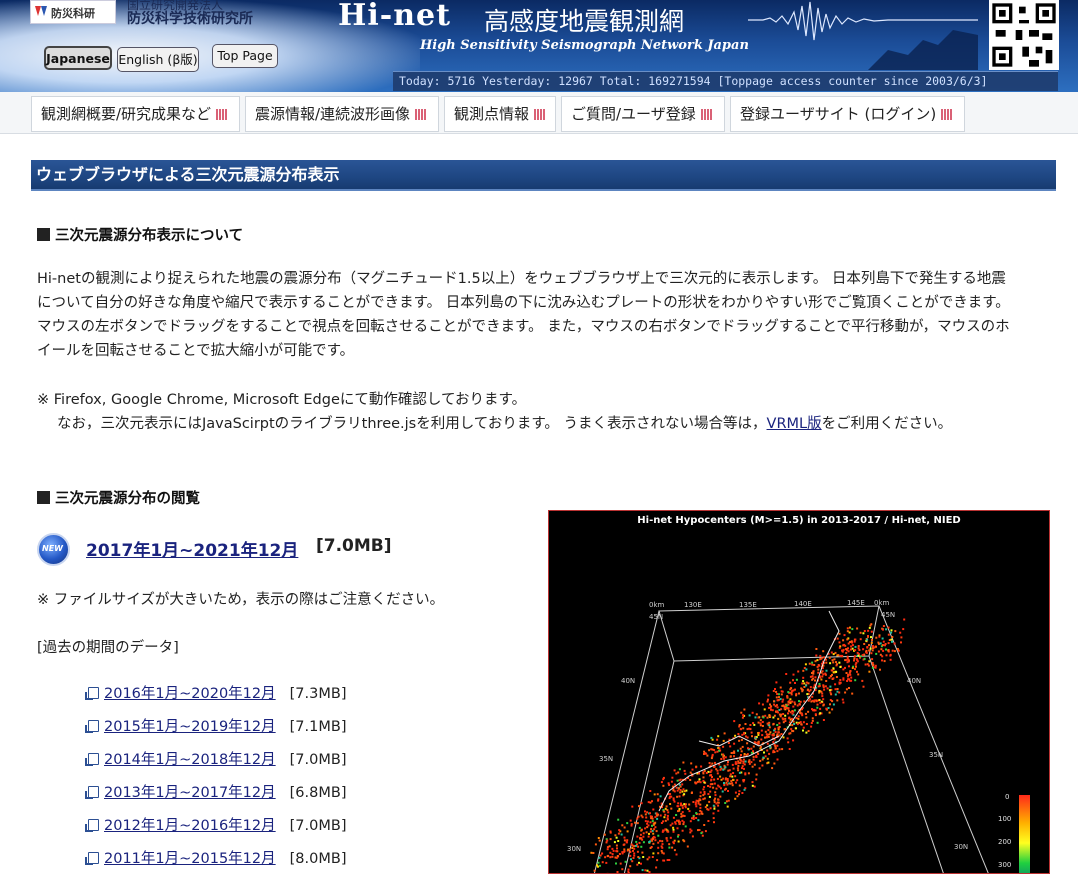 Image resolution: width=1078 pixels, height=874 pixels. Describe the element at coordinates (192, 548) in the screenshot. I see `latest-dataset-link: 2017年1月~2021年12月` at that location.